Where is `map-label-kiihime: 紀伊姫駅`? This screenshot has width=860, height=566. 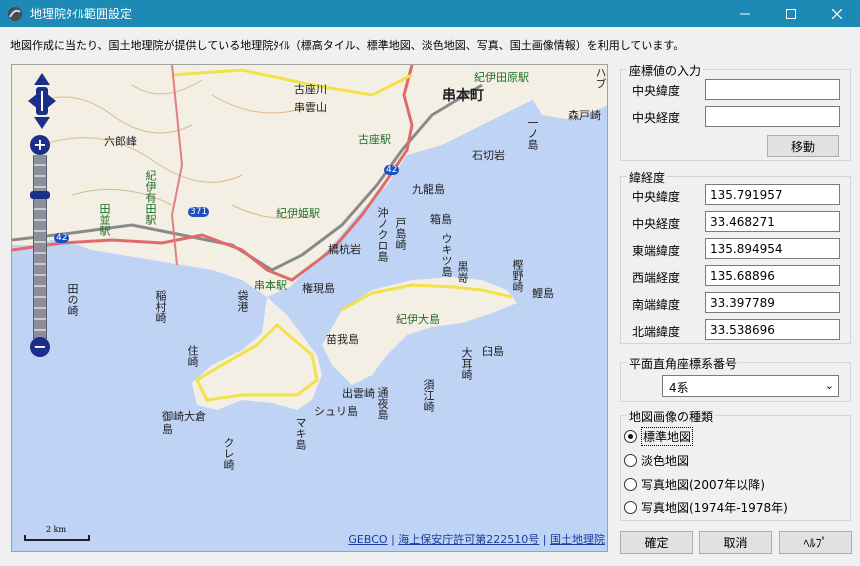 map-label-kiihime: 紀伊姫駅 is located at coordinates (298, 213).